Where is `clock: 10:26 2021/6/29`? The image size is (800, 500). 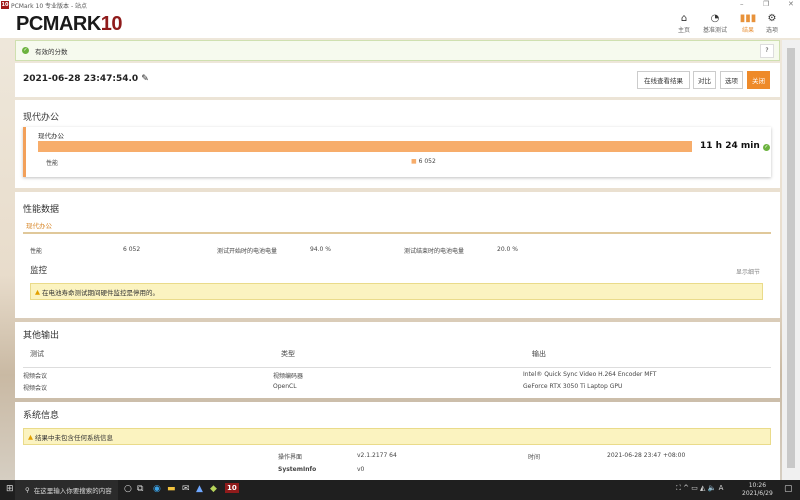
clock: 10:26 2021/6/29 is located at coordinates (757, 490).